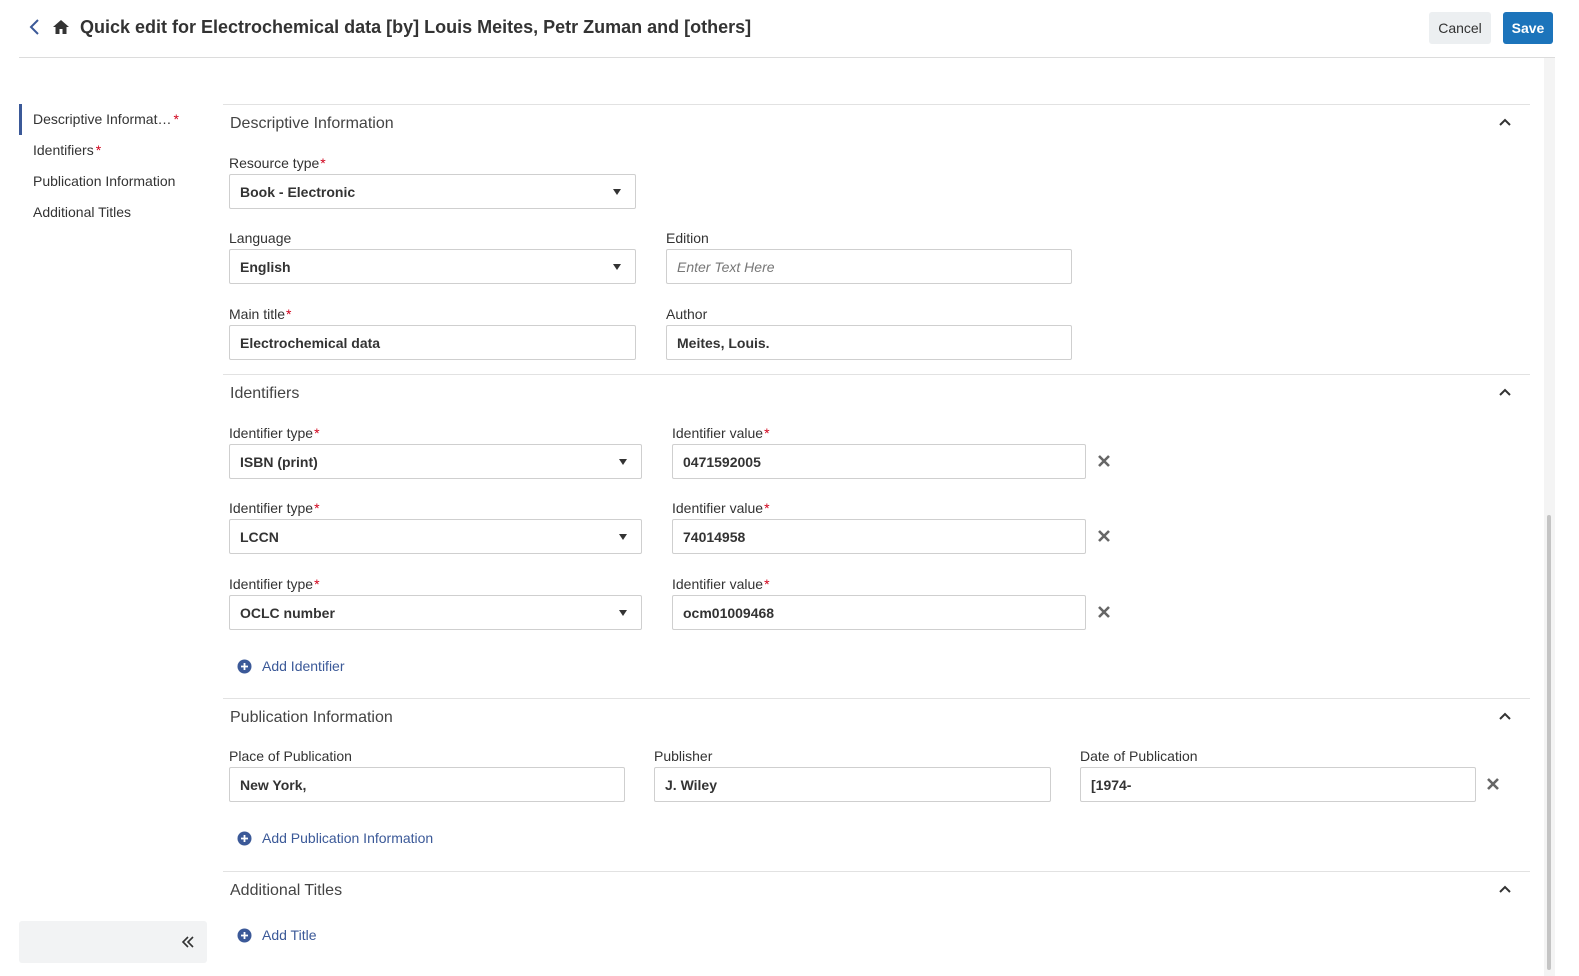  What do you see at coordinates (63, 150) in the screenshot?
I see `sidebar-item-label: Identifiers` at bounding box center [63, 150].